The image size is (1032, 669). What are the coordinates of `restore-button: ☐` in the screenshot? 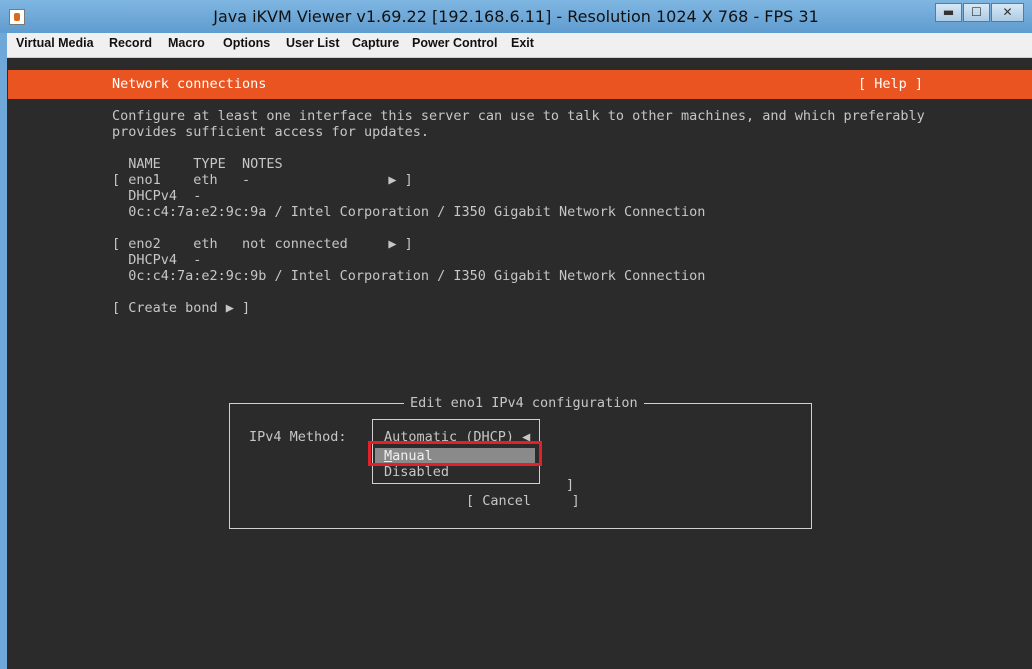 It's located at (976, 12).